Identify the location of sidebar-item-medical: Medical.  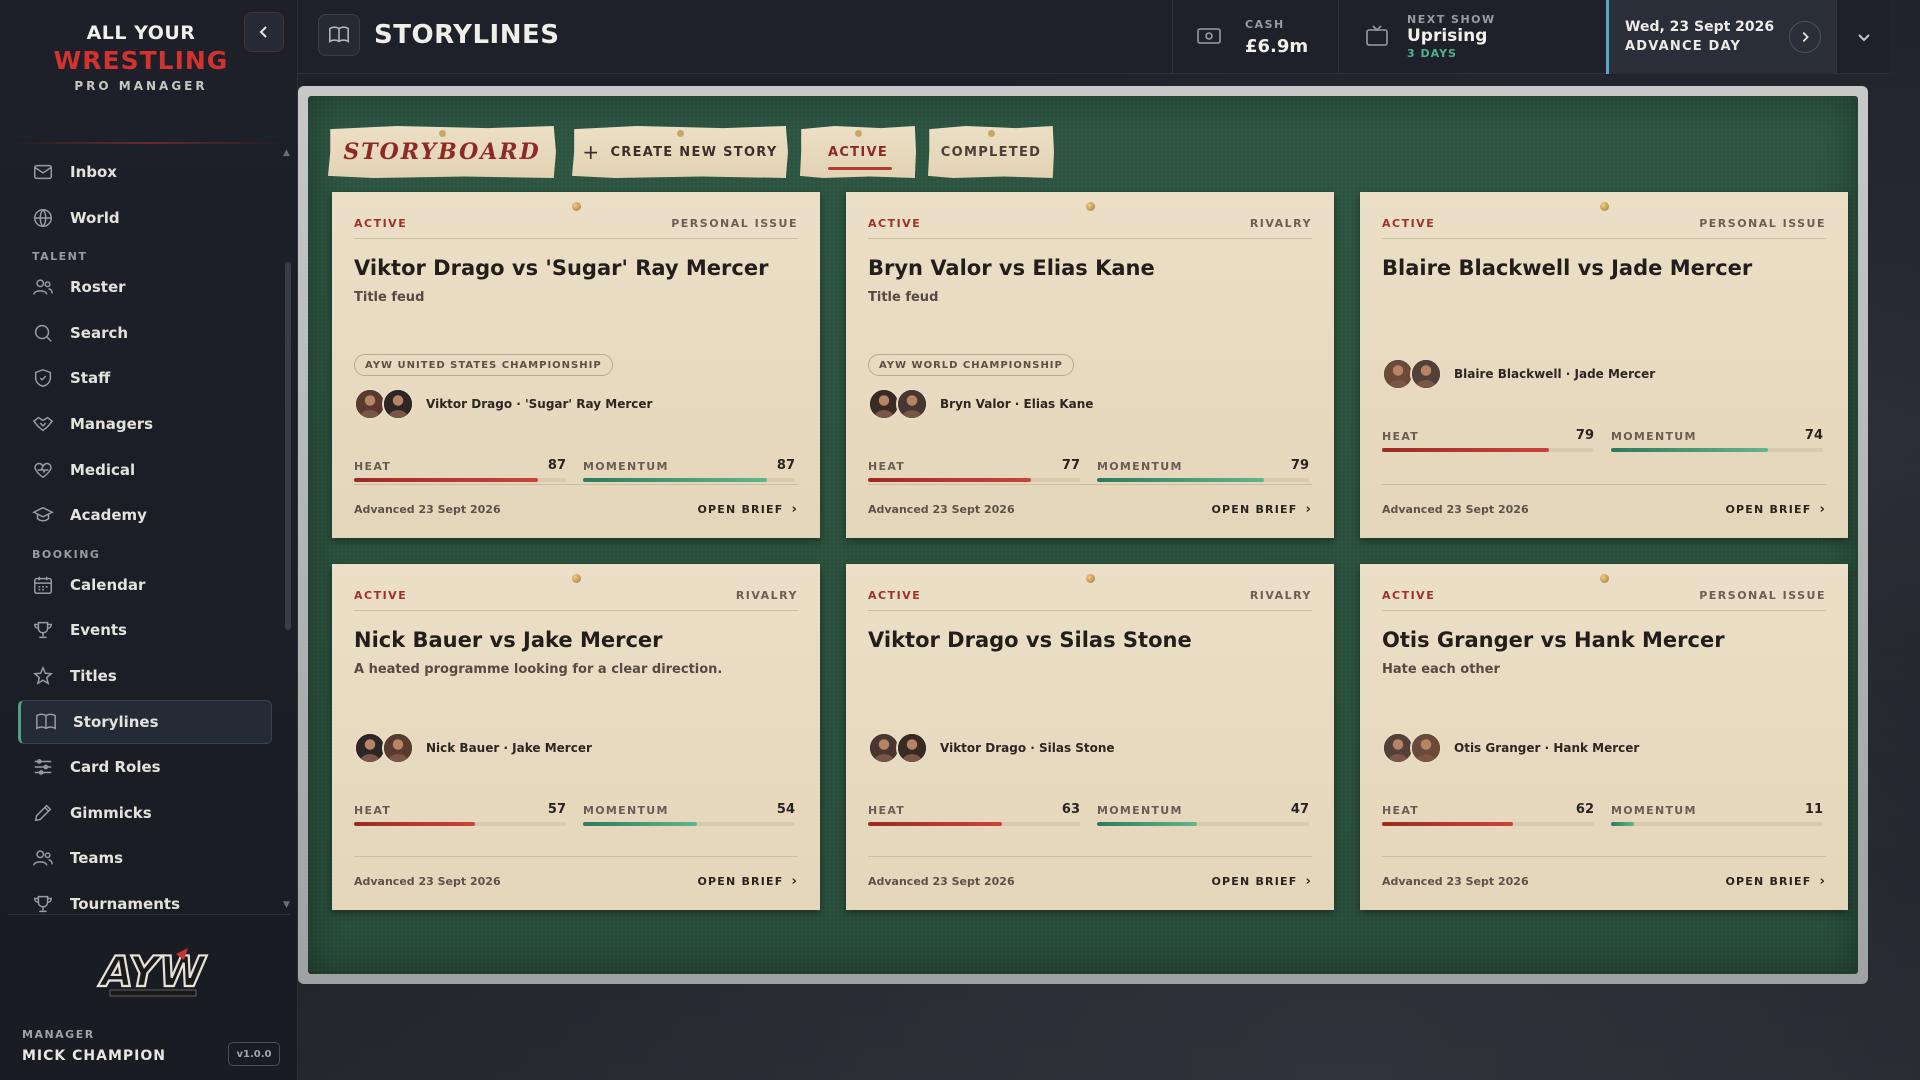
(145, 470).